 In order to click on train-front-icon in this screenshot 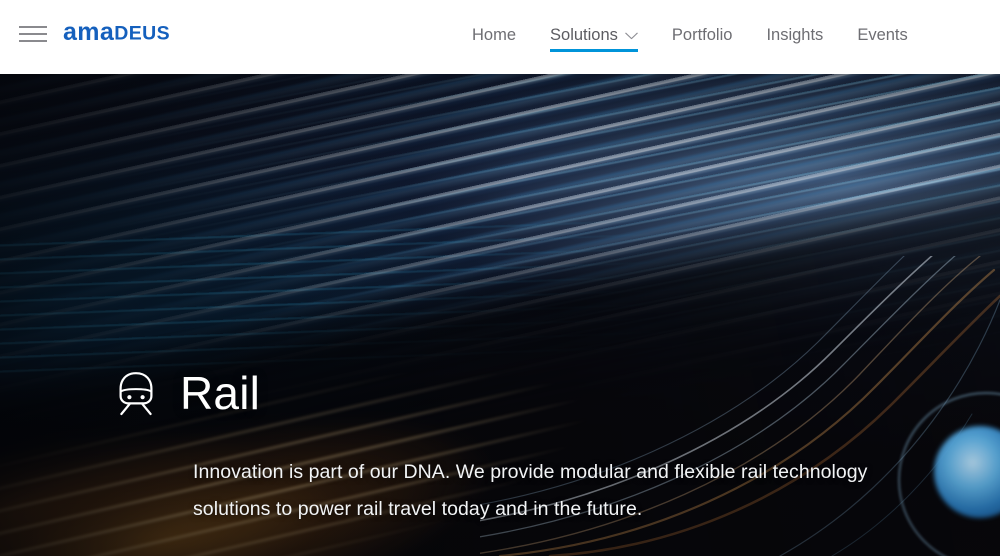, I will do `click(136, 393)`.